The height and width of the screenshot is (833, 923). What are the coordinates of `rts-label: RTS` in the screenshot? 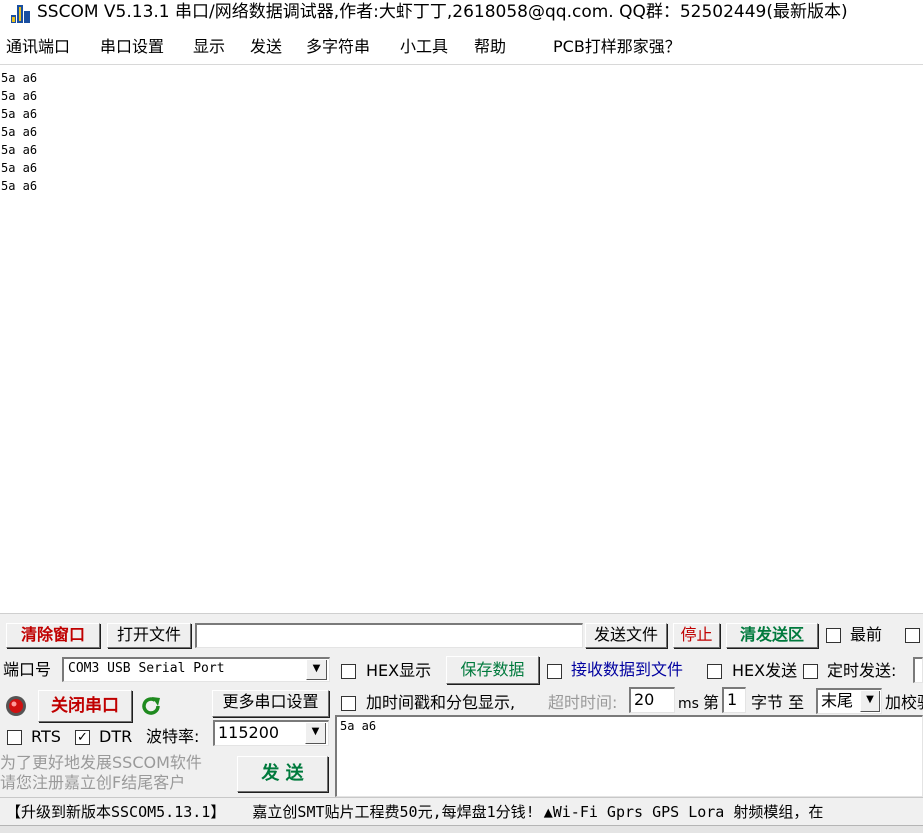 It's located at (46, 736).